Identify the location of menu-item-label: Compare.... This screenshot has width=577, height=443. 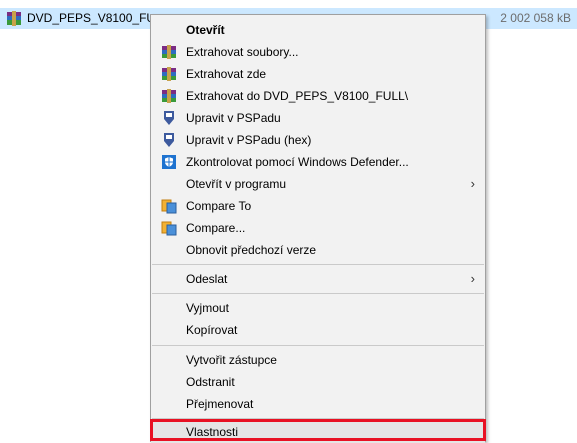
(216, 228).